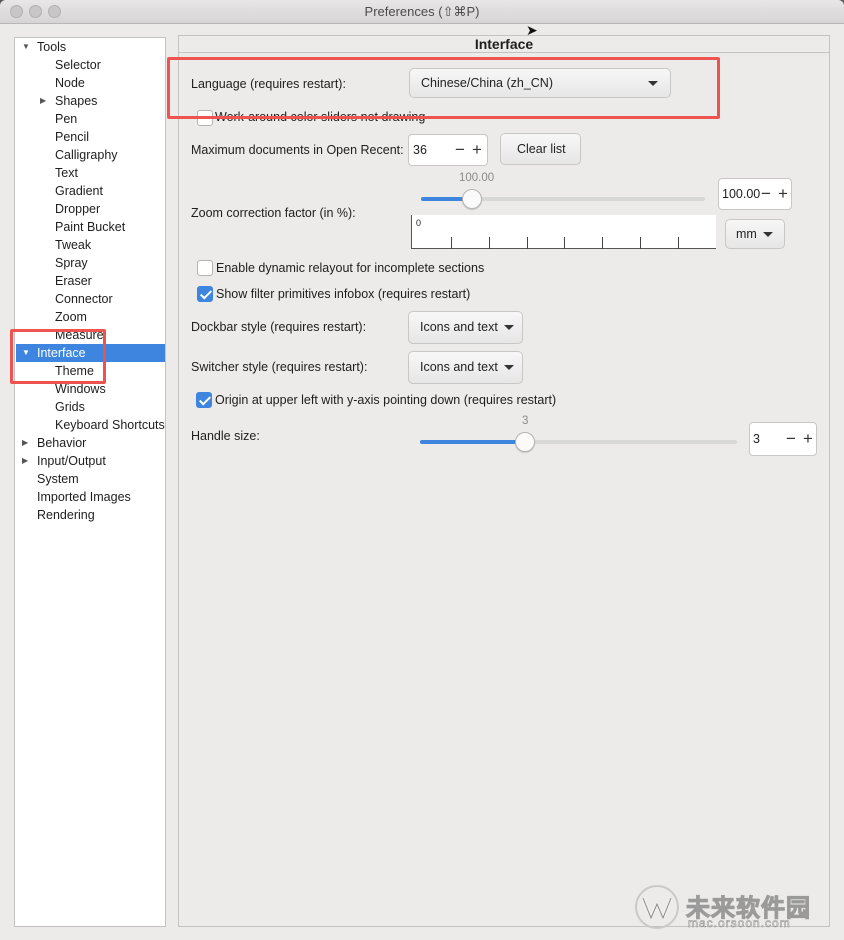 This screenshot has height=940, width=844. Describe the element at coordinates (465, 367) in the screenshot. I see `switcher-style-dropdown: Icons and text` at that location.